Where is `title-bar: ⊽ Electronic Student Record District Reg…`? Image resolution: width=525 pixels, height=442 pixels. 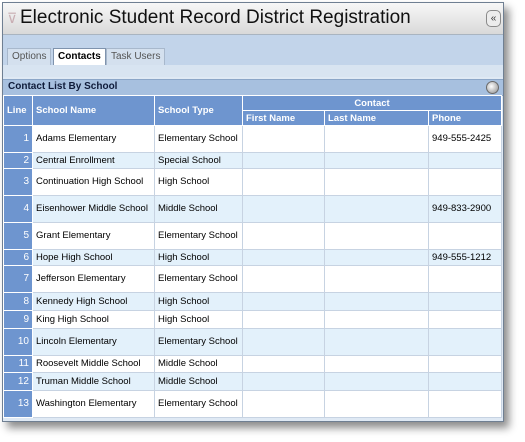
title-bar: ⊽ Electronic Student Record District Reg… is located at coordinates (253, 19).